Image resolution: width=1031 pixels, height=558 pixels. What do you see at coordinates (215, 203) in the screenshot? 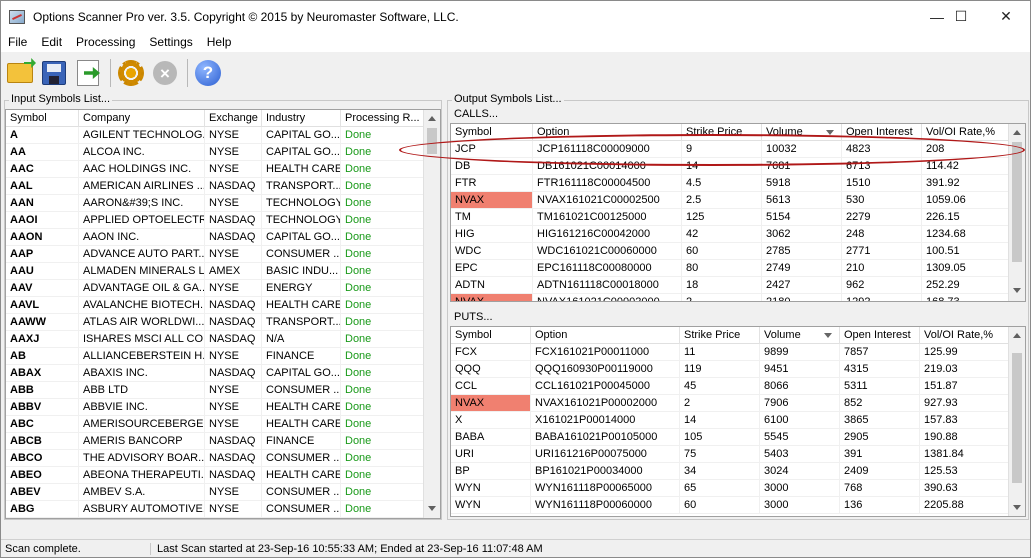
I see `table-row: AAN AARON&#39;S INC. NYSE TECHNOLOGY Done` at bounding box center [215, 203].